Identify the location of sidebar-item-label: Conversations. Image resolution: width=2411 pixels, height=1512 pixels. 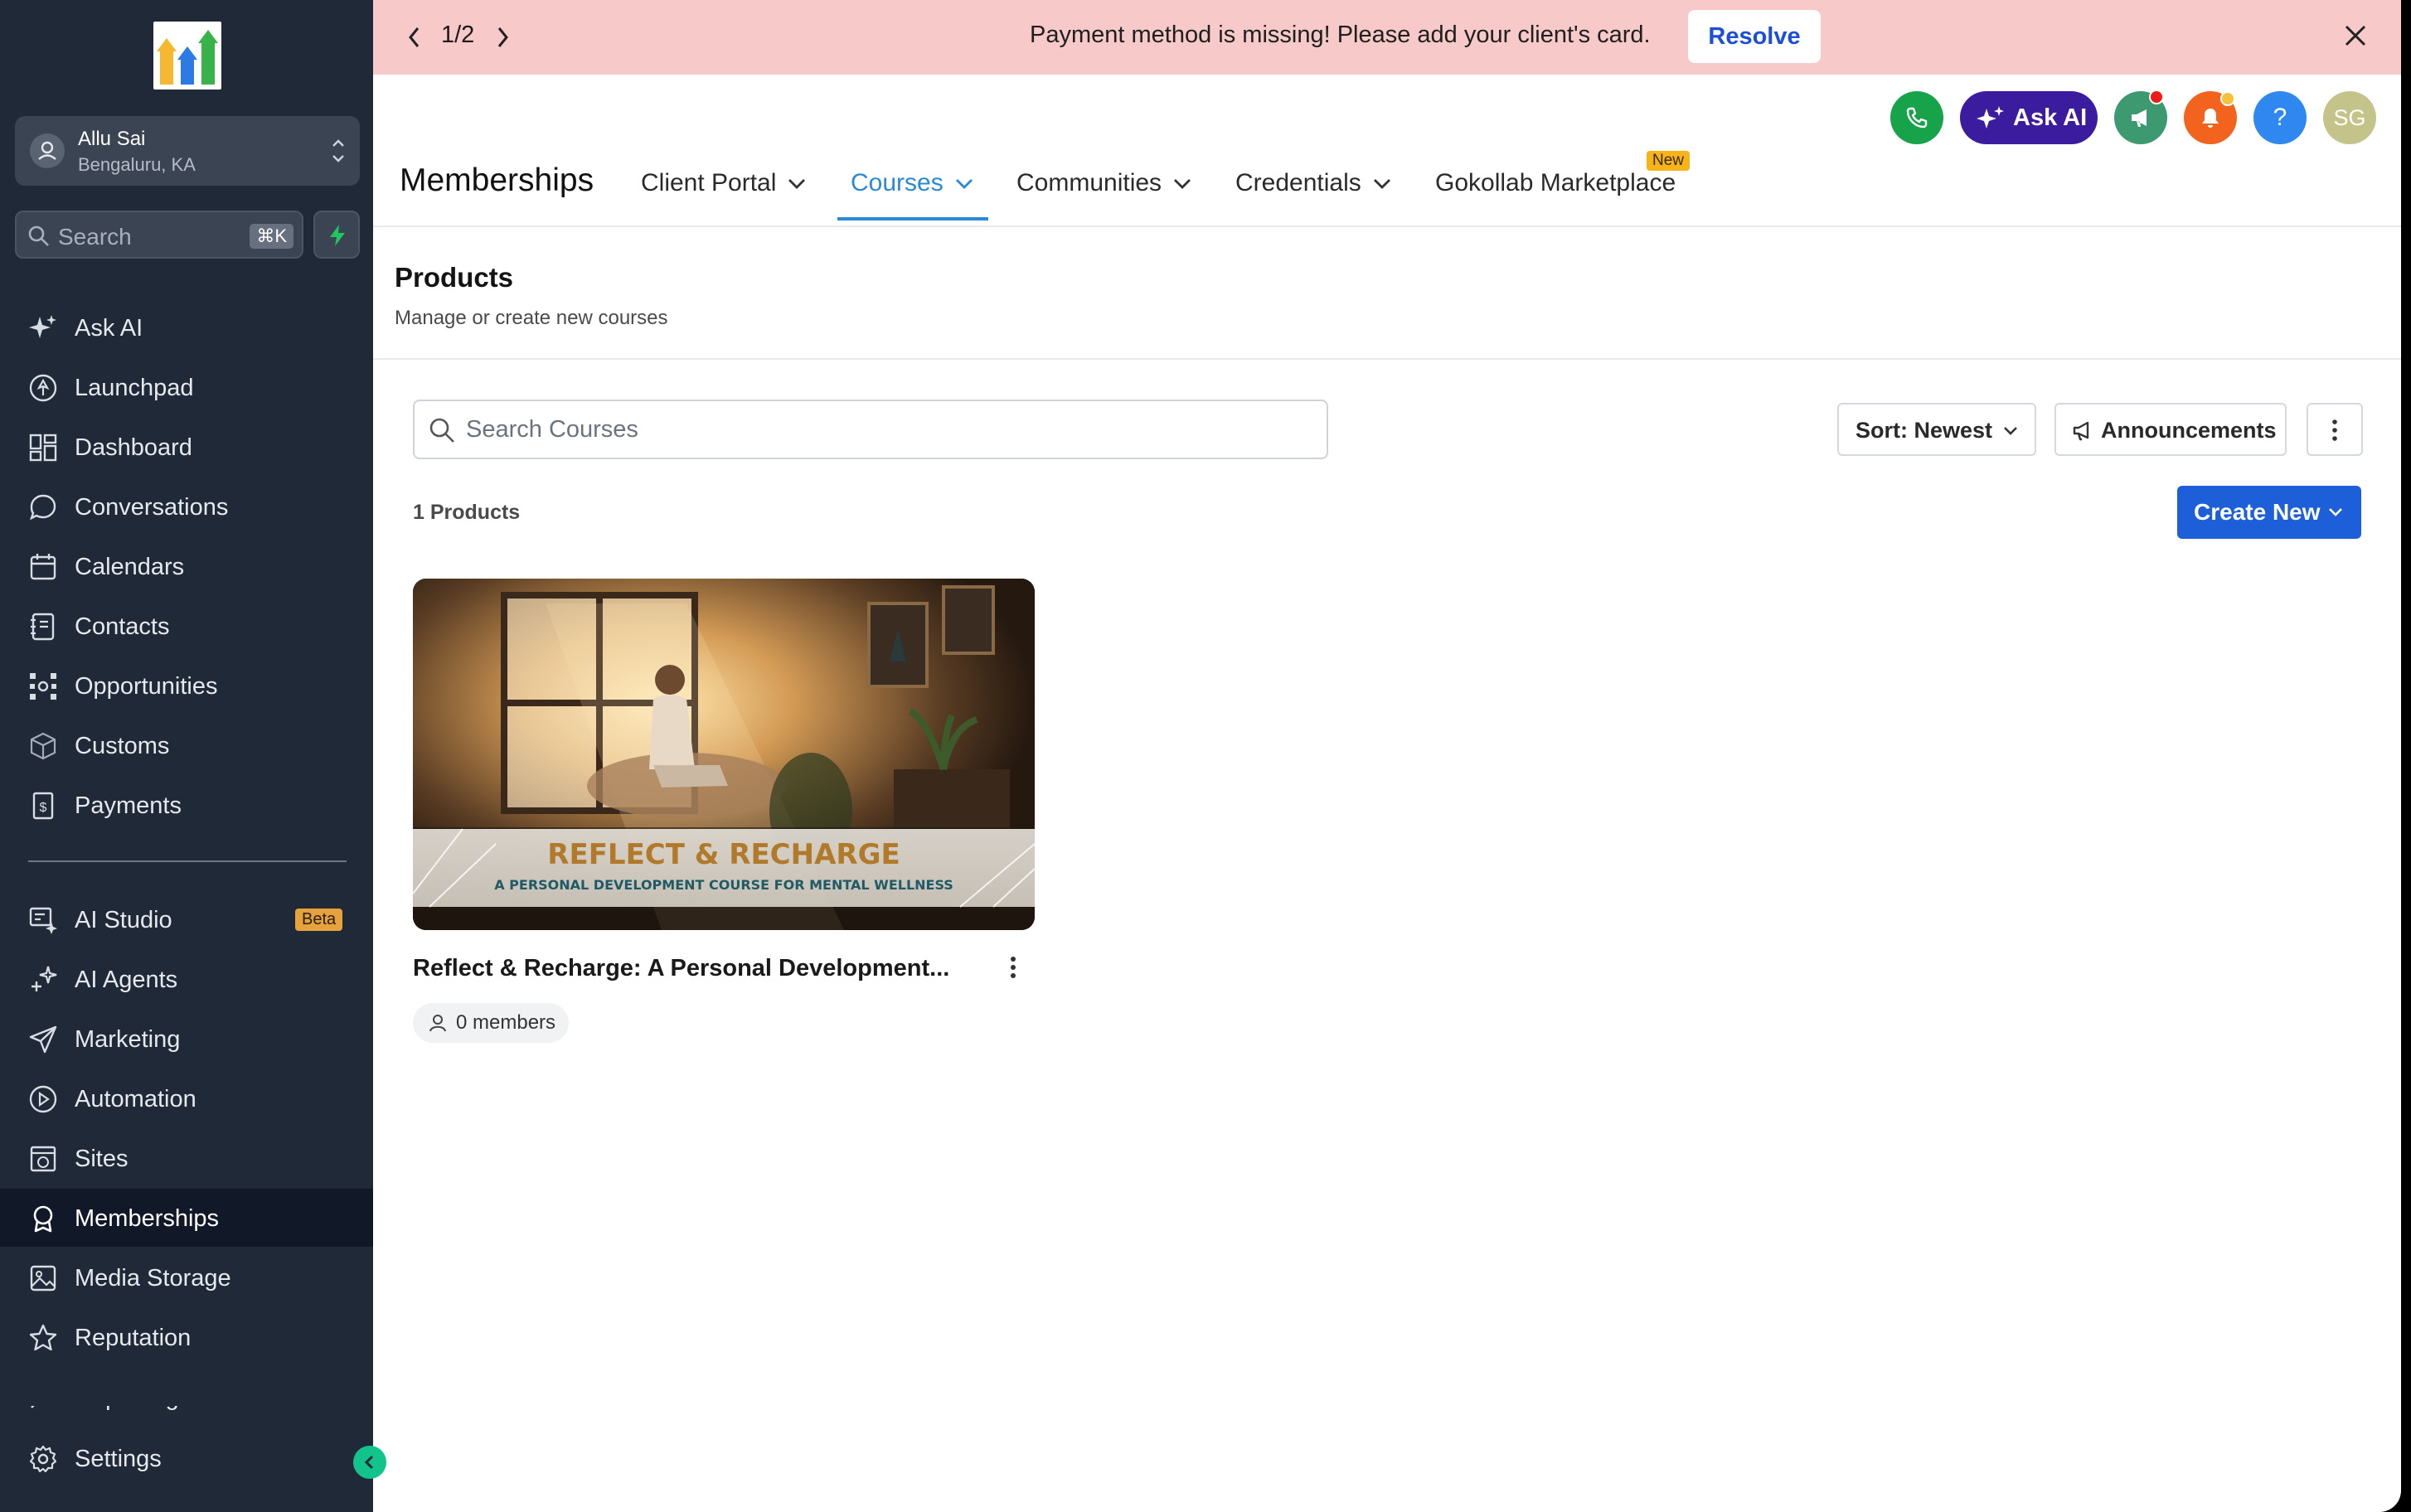
(152, 507).